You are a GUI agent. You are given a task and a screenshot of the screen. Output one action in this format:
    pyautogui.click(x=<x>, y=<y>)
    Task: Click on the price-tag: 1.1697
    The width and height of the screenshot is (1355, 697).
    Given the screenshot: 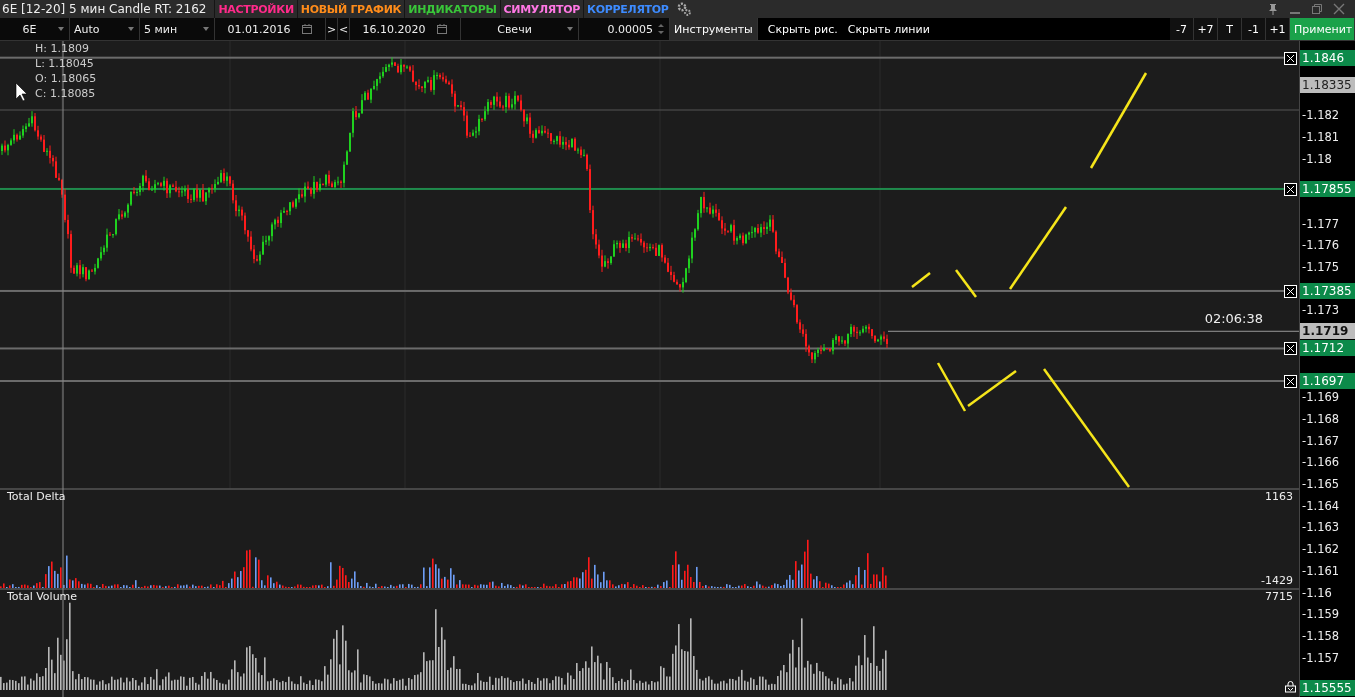 What is the action you would take?
    pyautogui.click(x=1327, y=381)
    